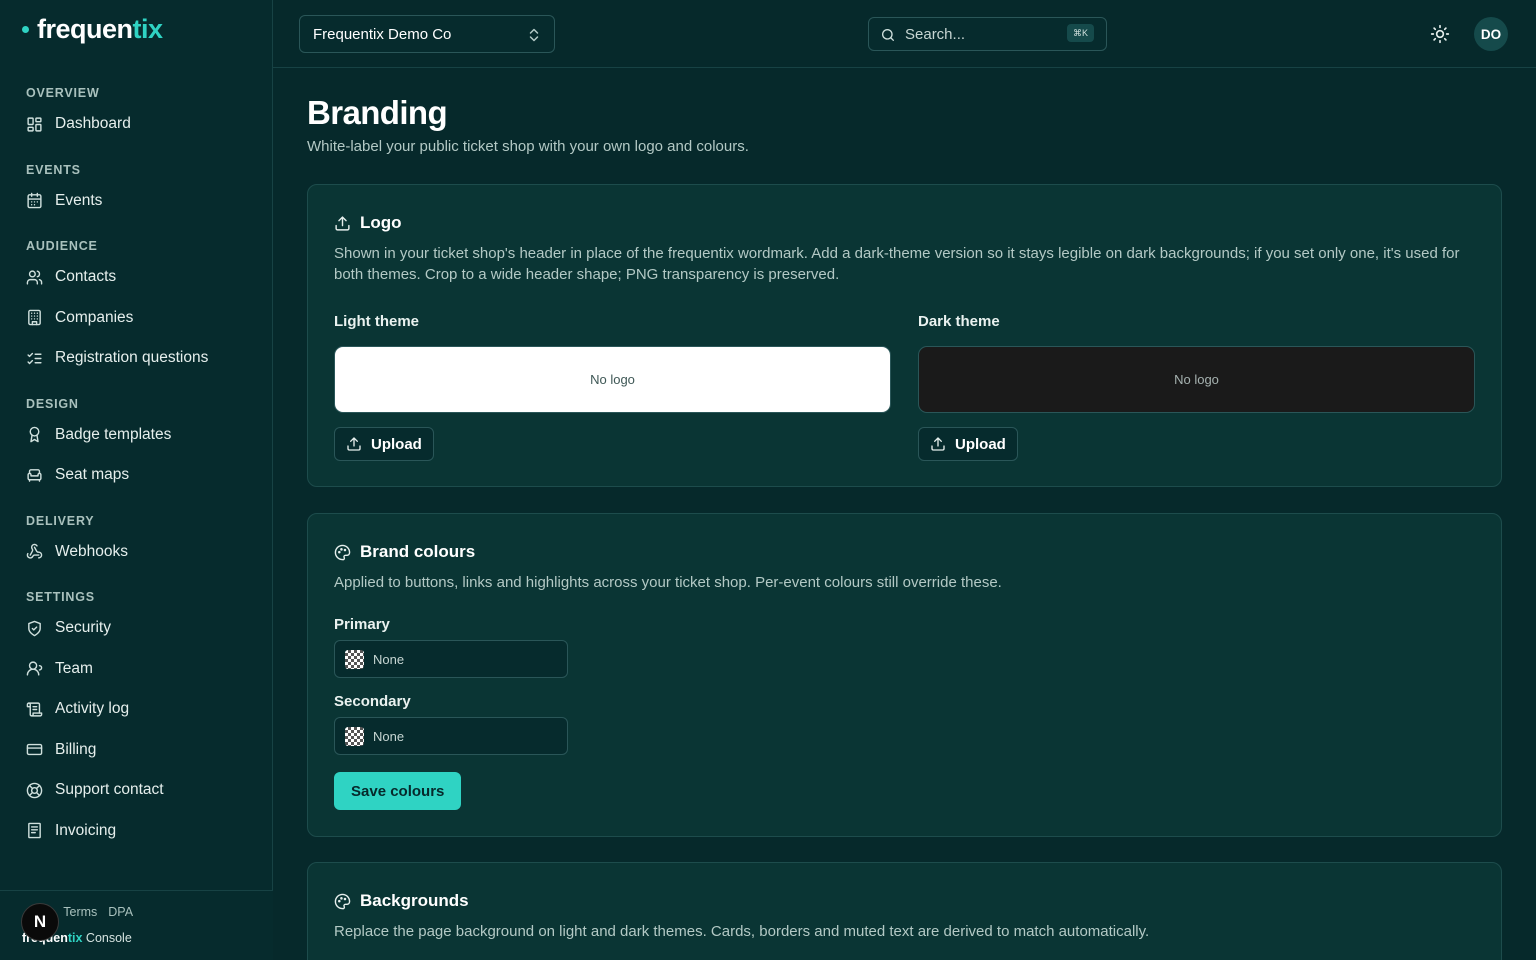 The width and height of the screenshot is (1536, 960). I want to click on badge-icon, so click(34, 434).